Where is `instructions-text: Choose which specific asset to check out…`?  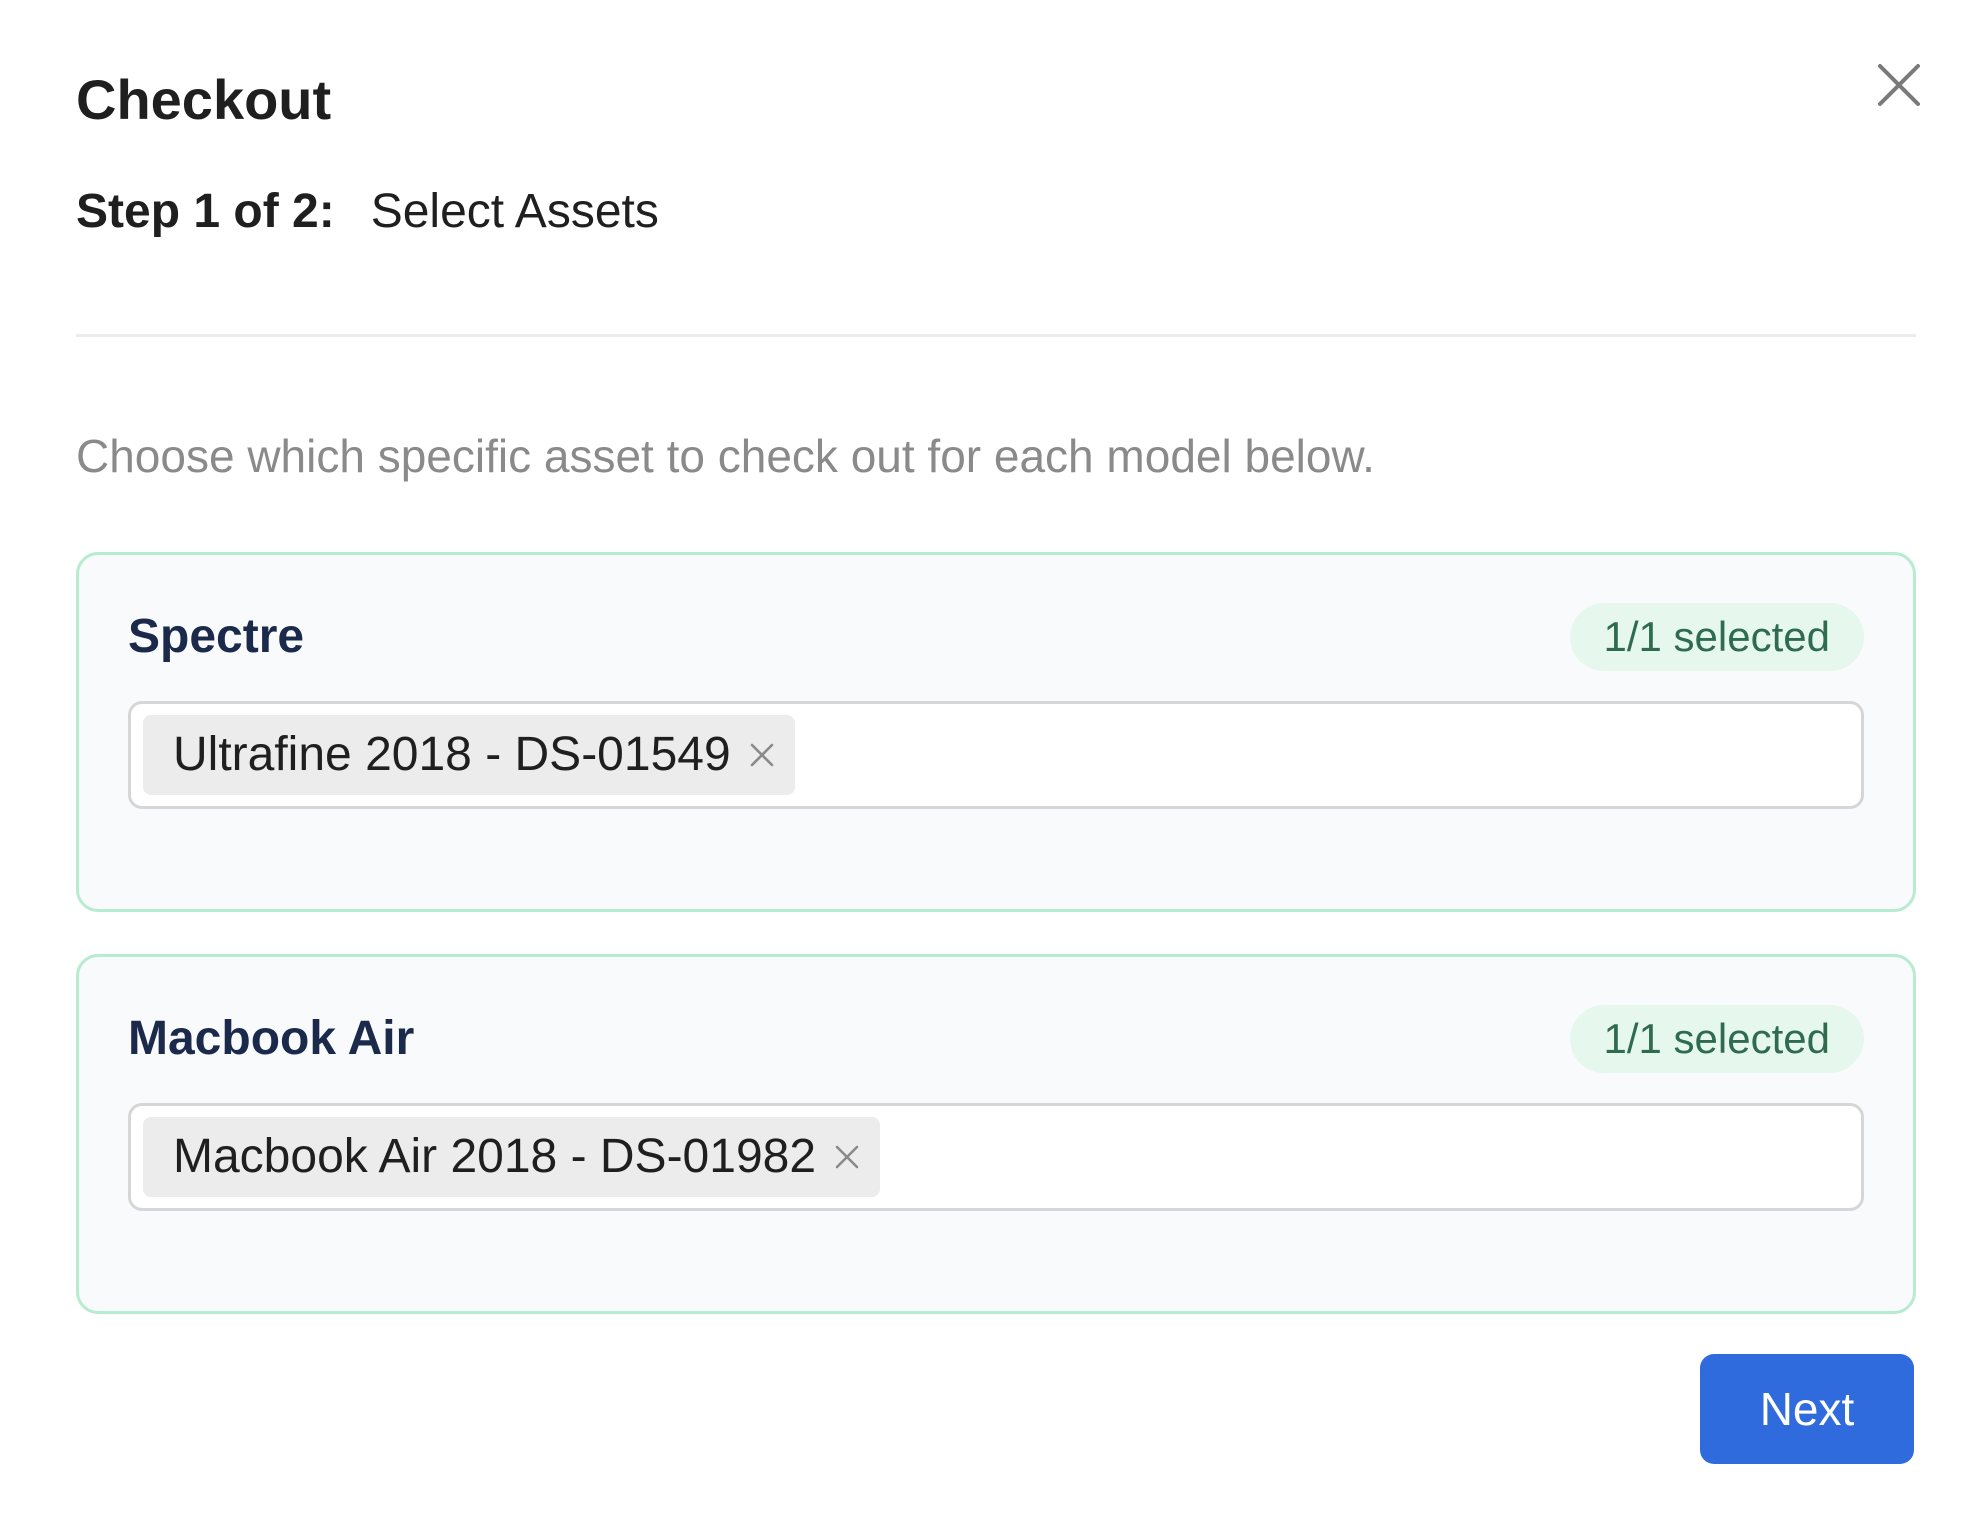
instructions-text: Choose which specific asset to check out… is located at coordinates (725, 456).